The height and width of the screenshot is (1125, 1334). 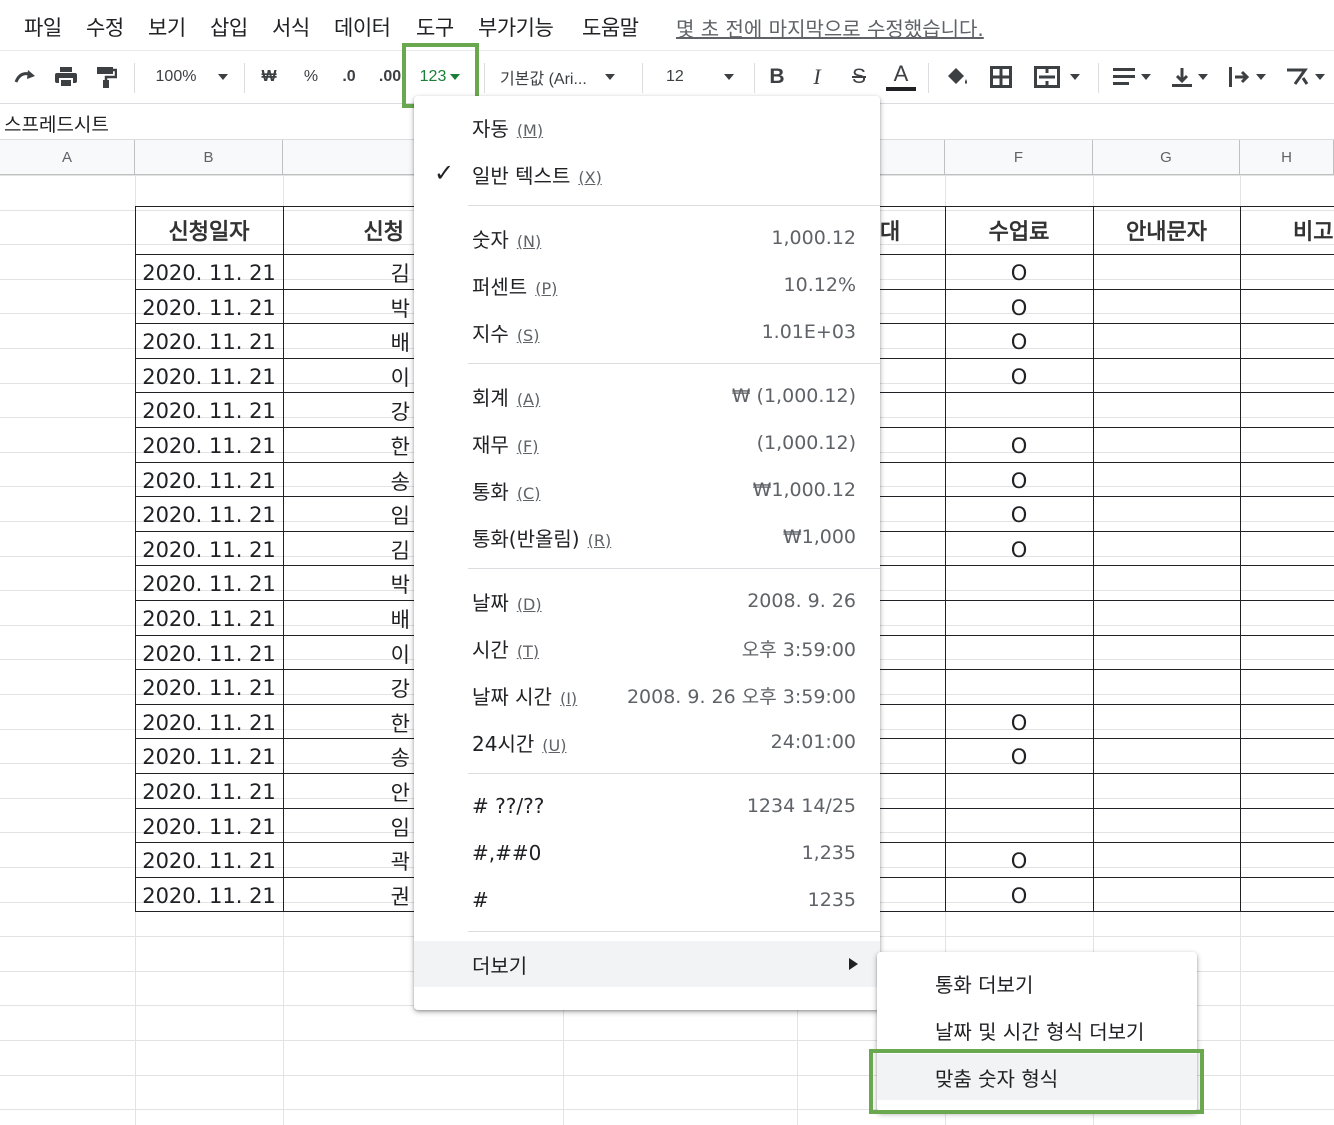 What do you see at coordinates (1287, 230) in the screenshot?
I see `header-cell-note: 비고` at bounding box center [1287, 230].